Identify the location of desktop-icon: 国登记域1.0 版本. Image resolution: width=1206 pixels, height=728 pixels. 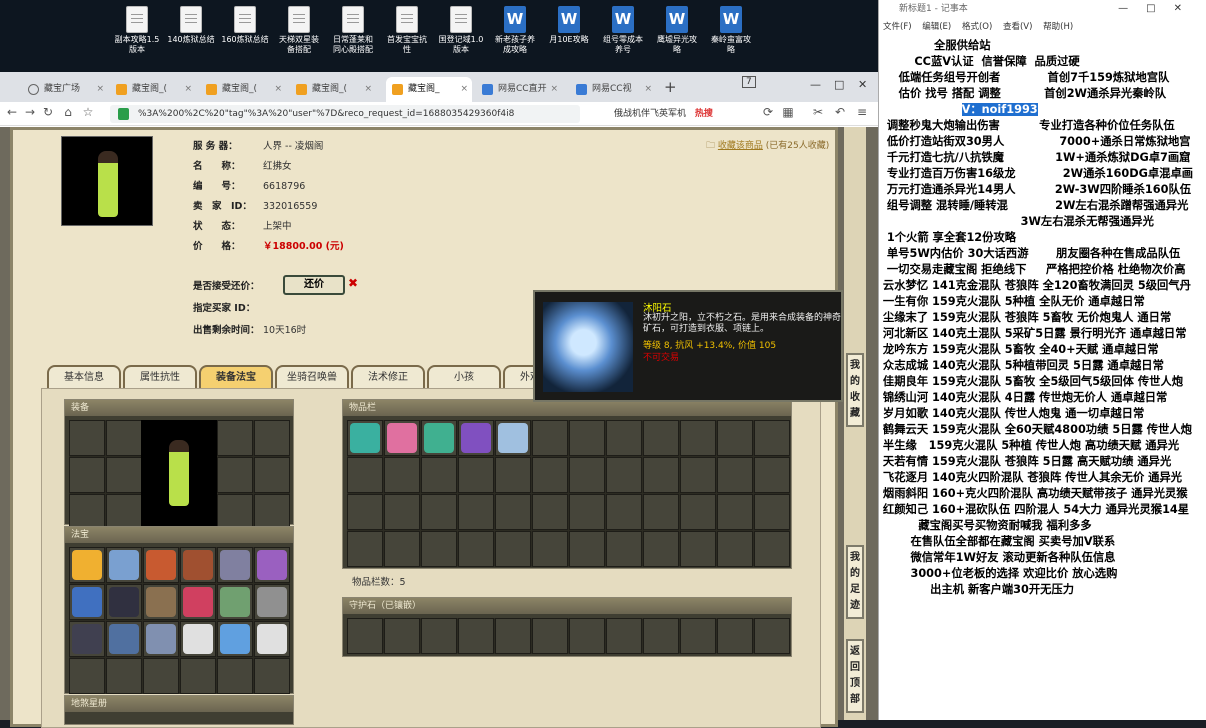
(461, 30).